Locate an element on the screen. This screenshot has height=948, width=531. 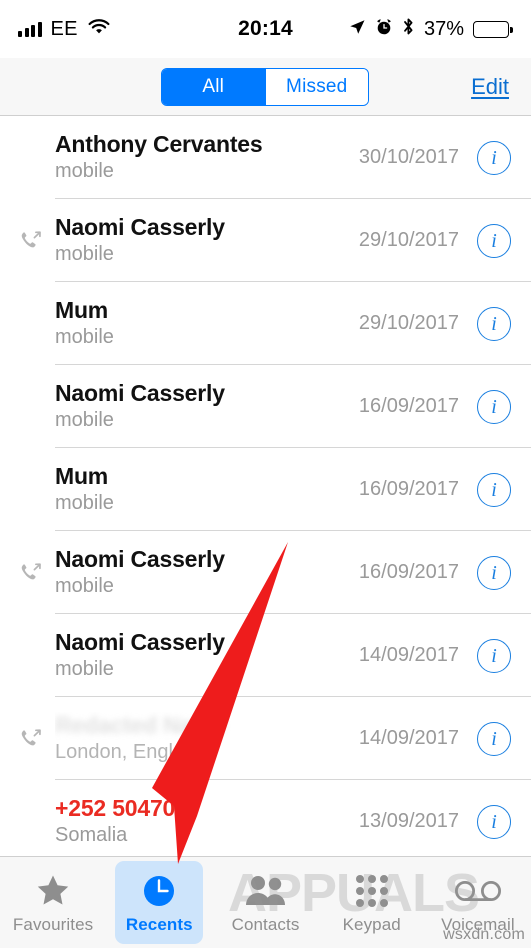
recents-header: All Missed Edit is located at coordinates (265, 87).